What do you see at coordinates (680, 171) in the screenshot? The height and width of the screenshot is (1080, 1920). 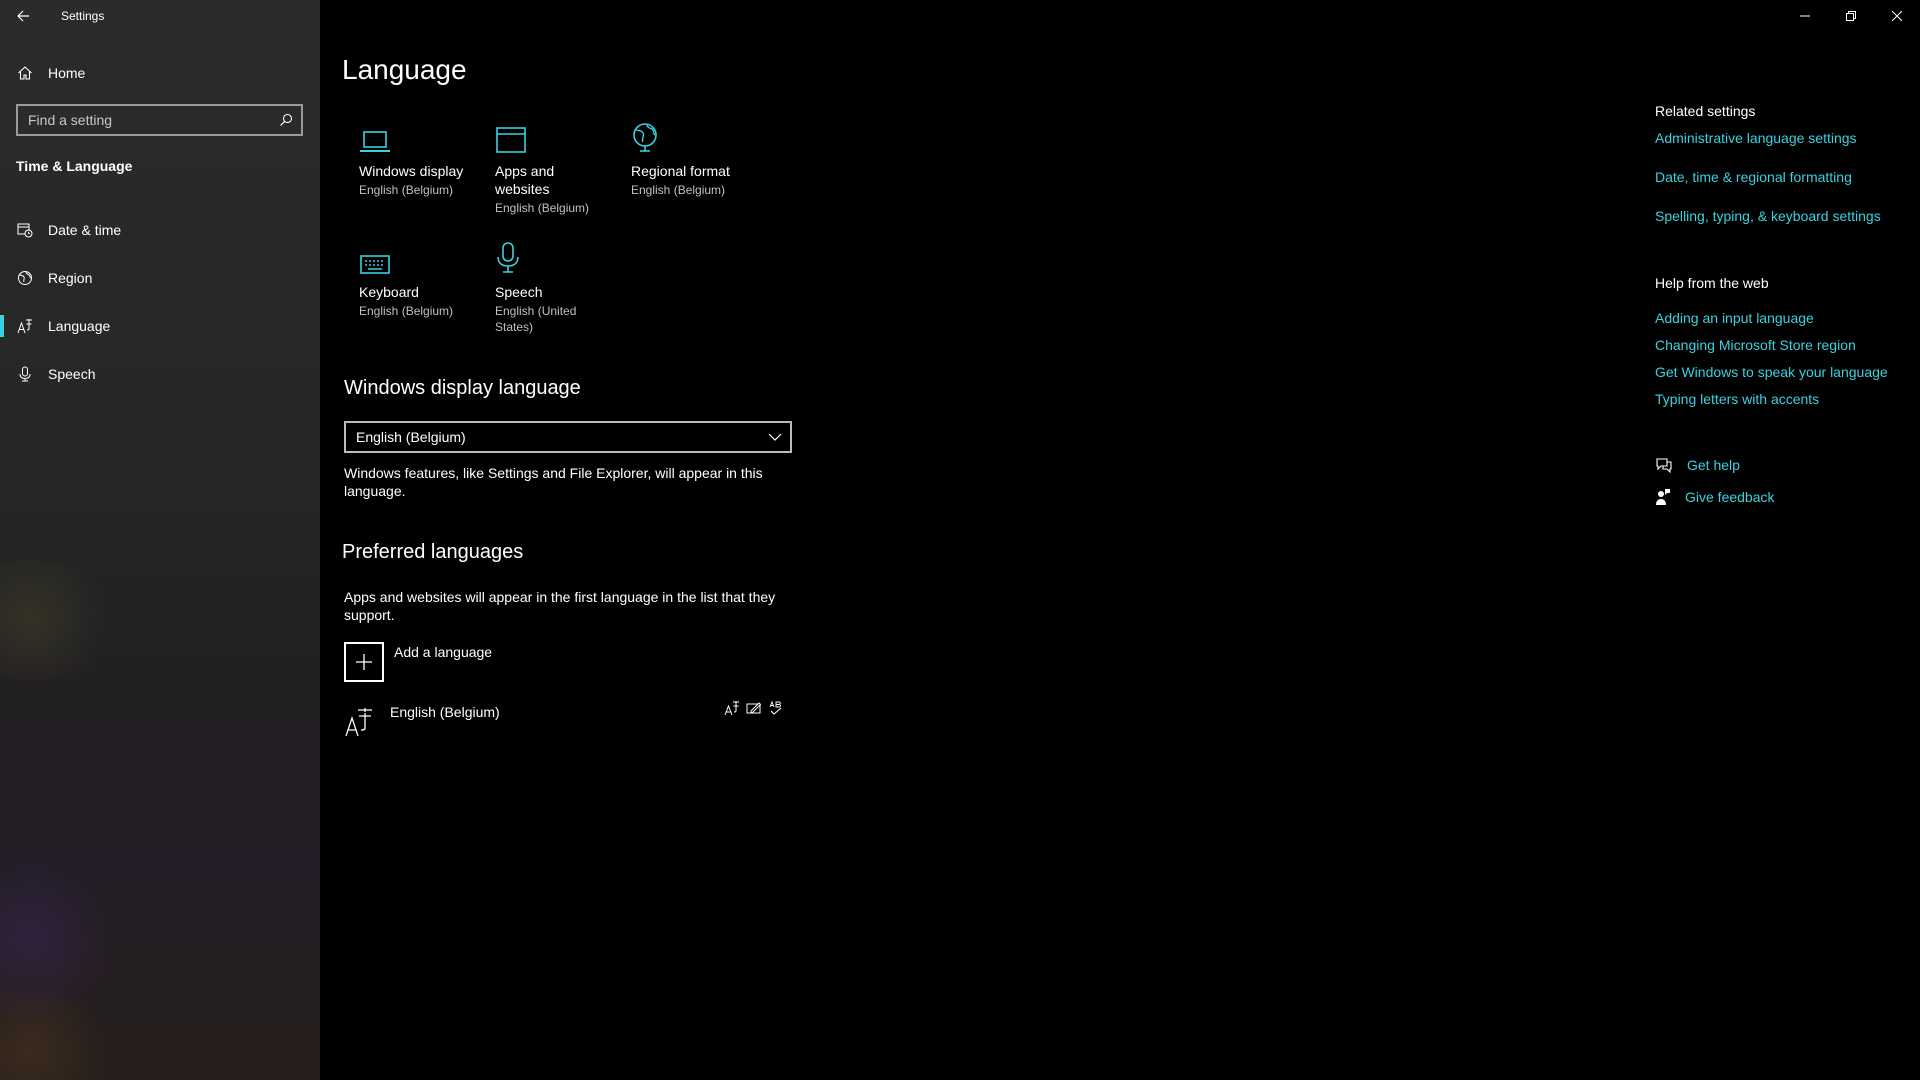 I see `tile-name: Regional format` at bounding box center [680, 171].